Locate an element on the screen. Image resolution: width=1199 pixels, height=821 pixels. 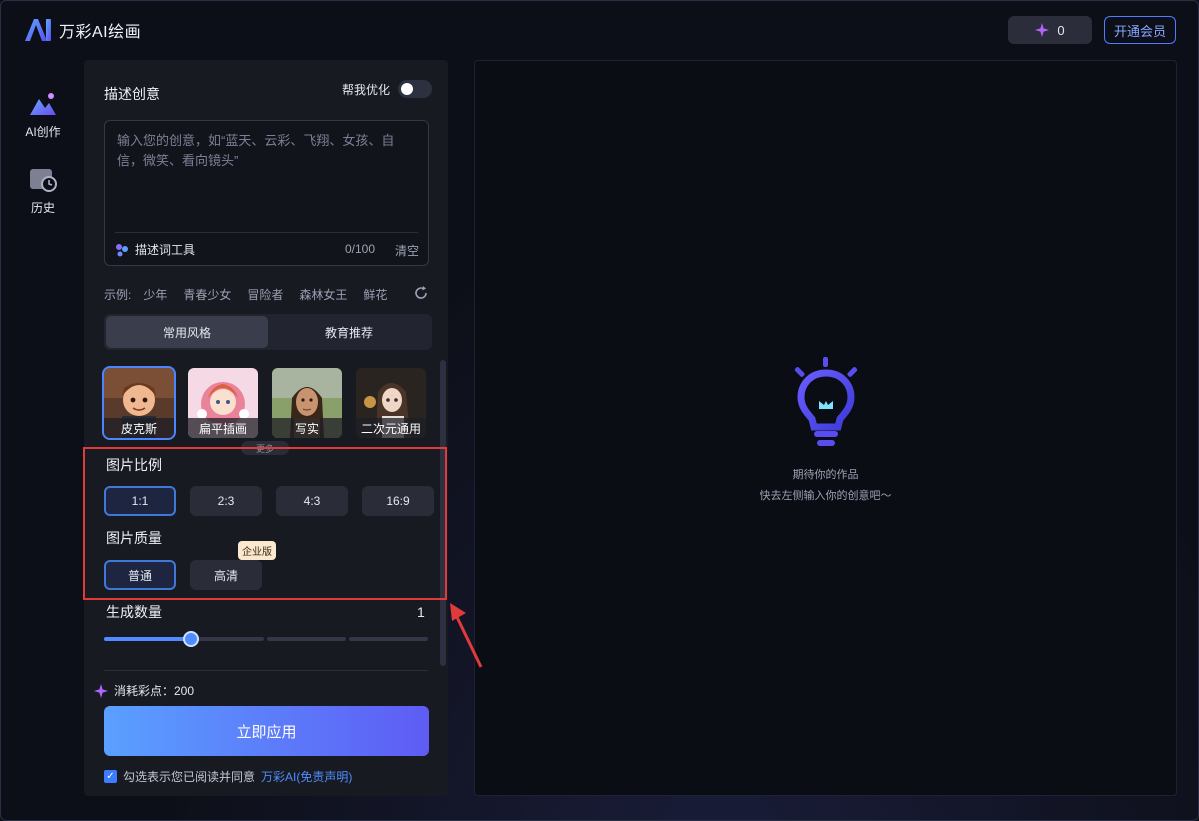
prompt-box: 描述词工具 0/100 清空 is located at coordinates (266, 193).